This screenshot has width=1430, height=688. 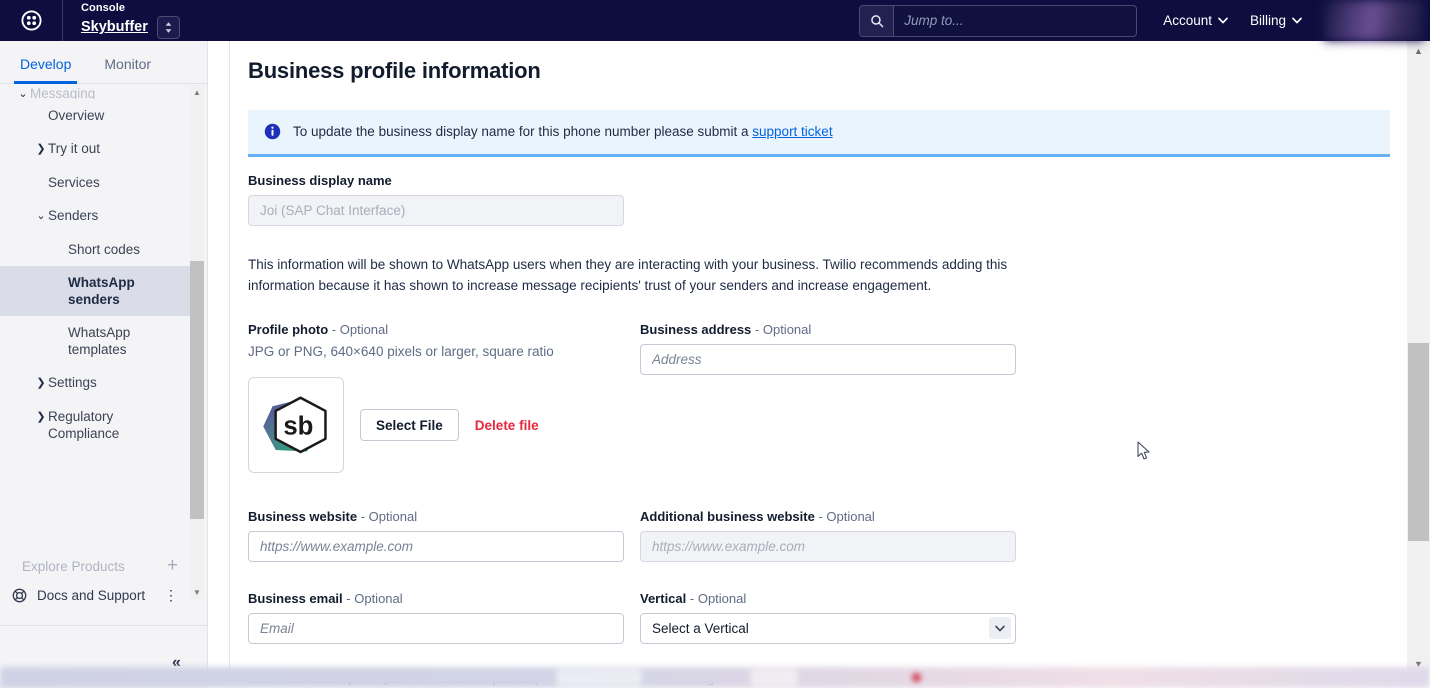 I want to click on sidebar-item-label: WhatsApp templates, so click(x=99, y=341).